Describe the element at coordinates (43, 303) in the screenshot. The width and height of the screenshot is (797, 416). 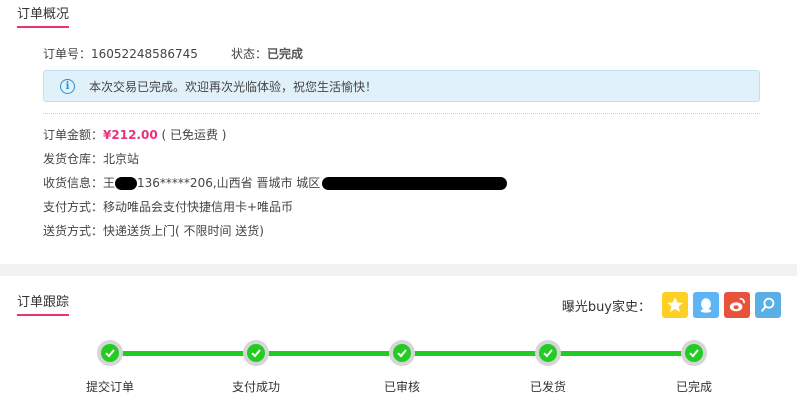
I see `order-tracking-title: 订单跟踪` at that location.